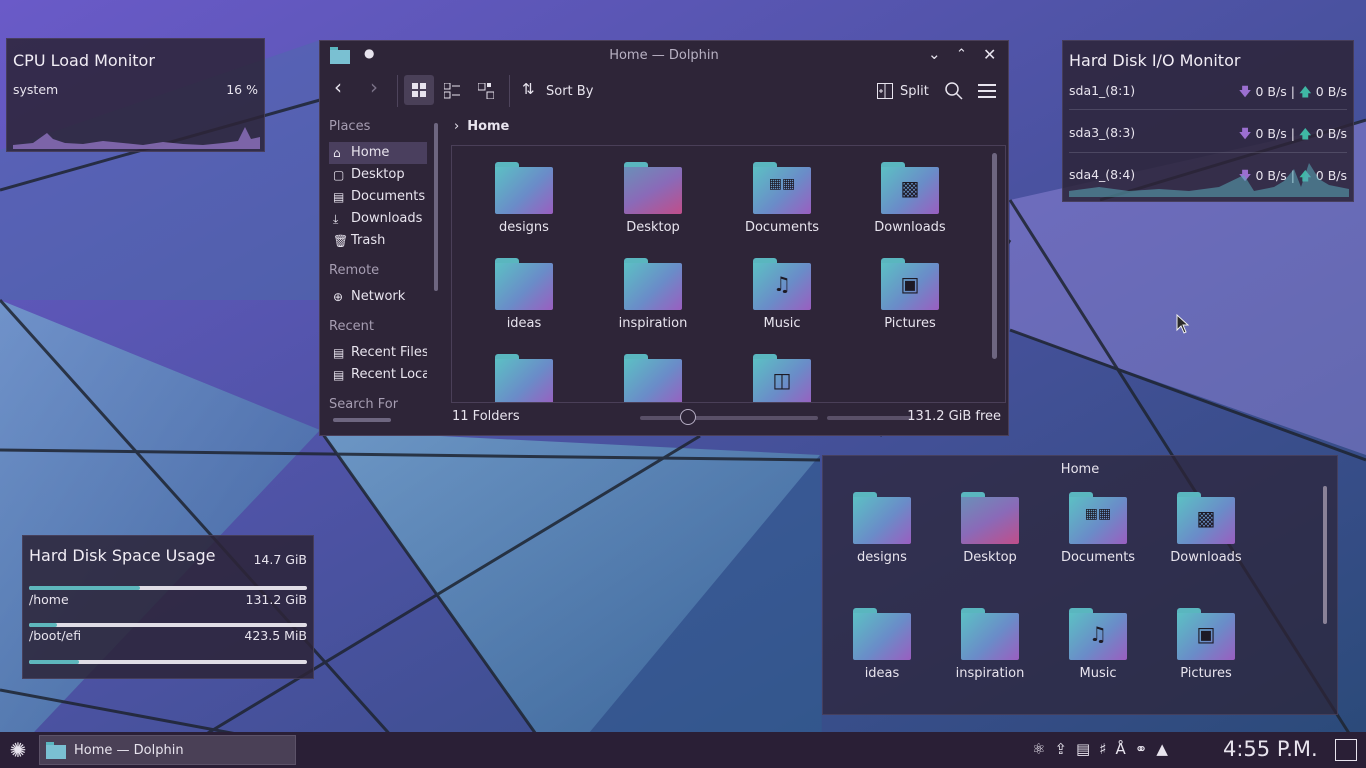  What do you see at coordinates (1206, 634) in the screenshot?
I see `pictures-folder-icon: ▣` at bounding box center [1206, 634].